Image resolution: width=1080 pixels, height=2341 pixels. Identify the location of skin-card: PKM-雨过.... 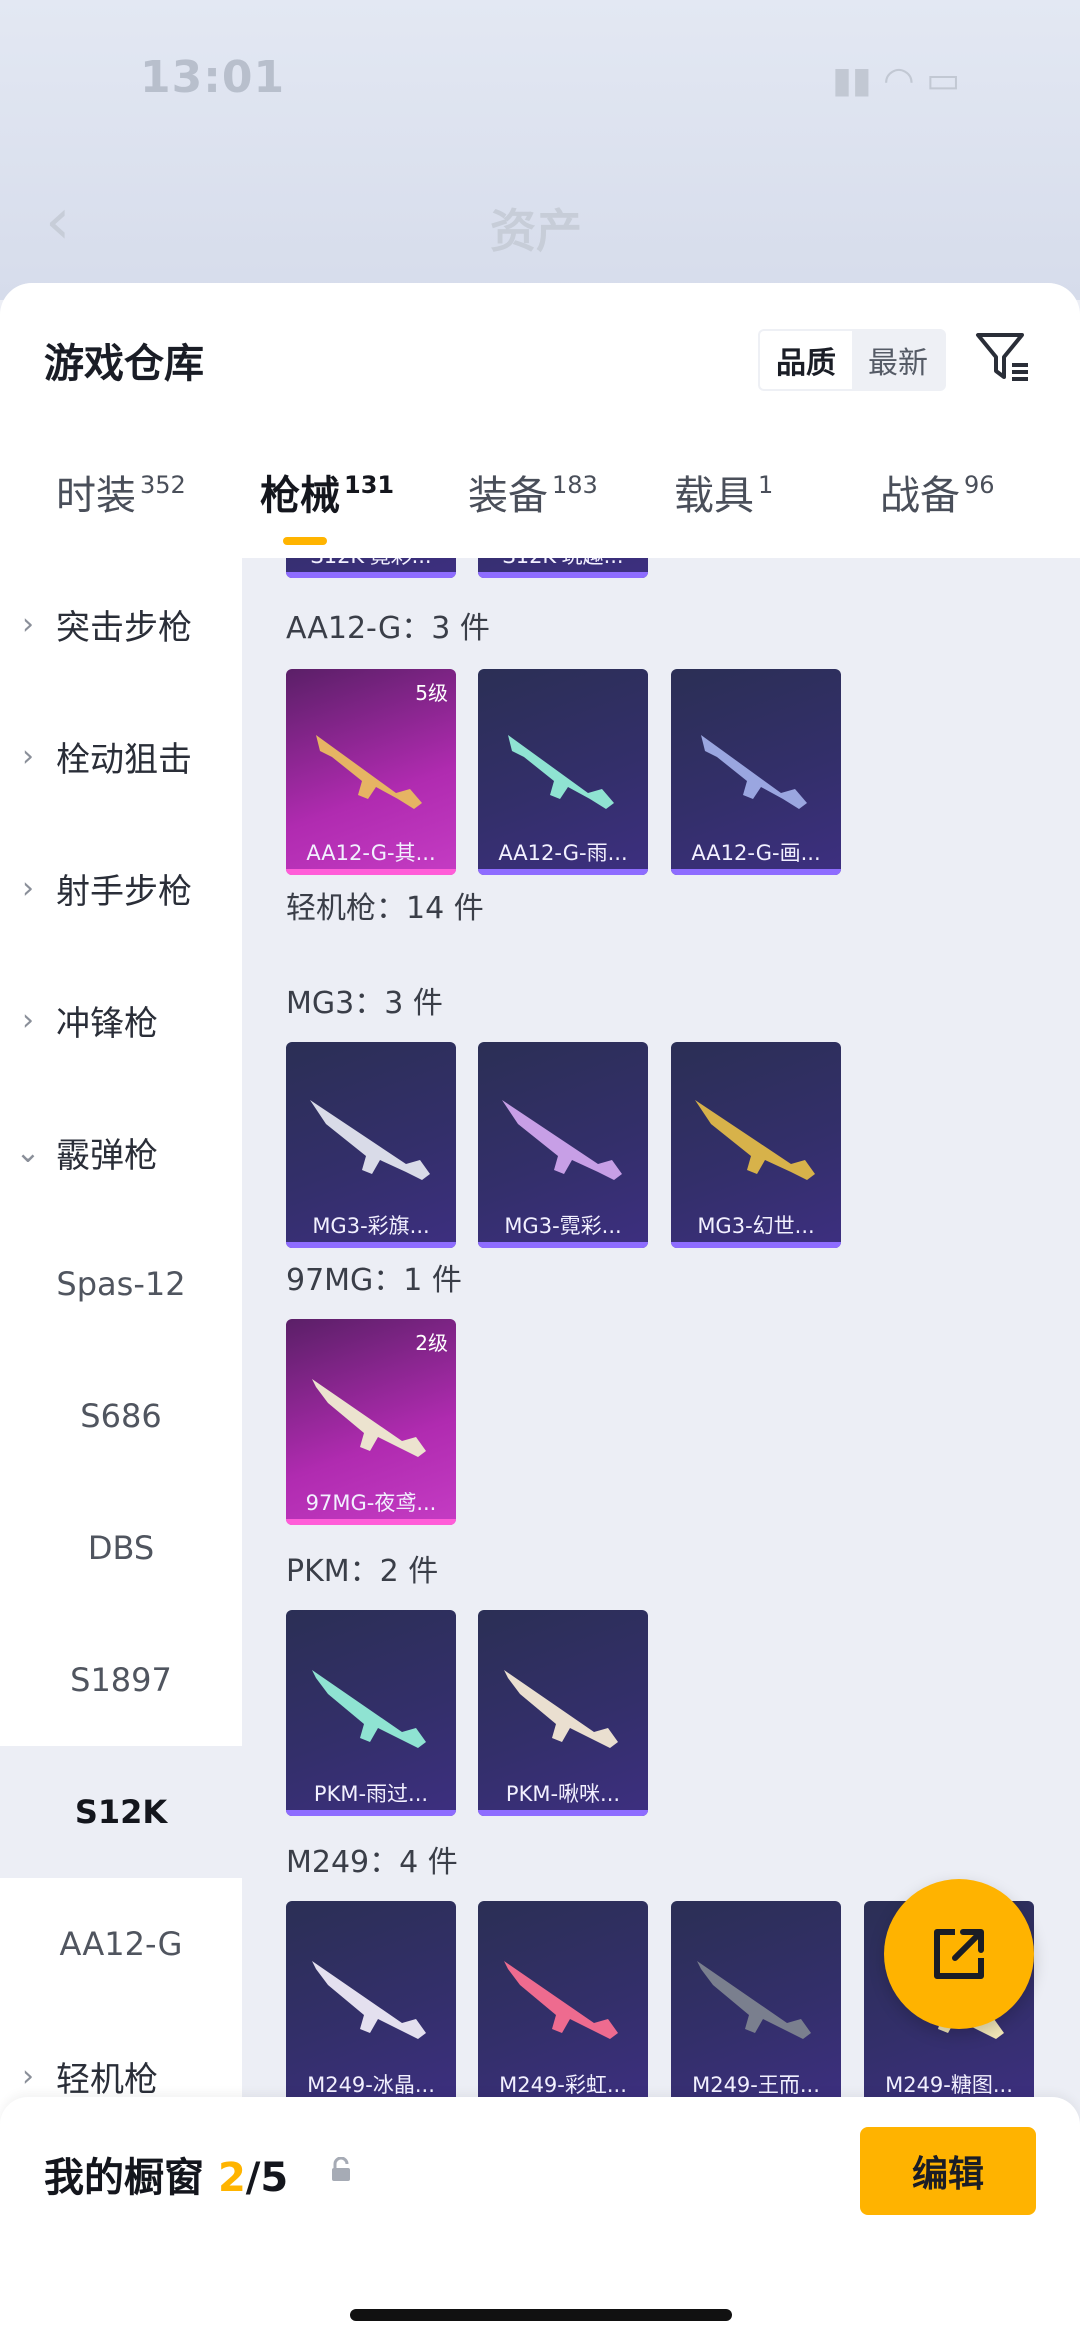
(371, 1713).